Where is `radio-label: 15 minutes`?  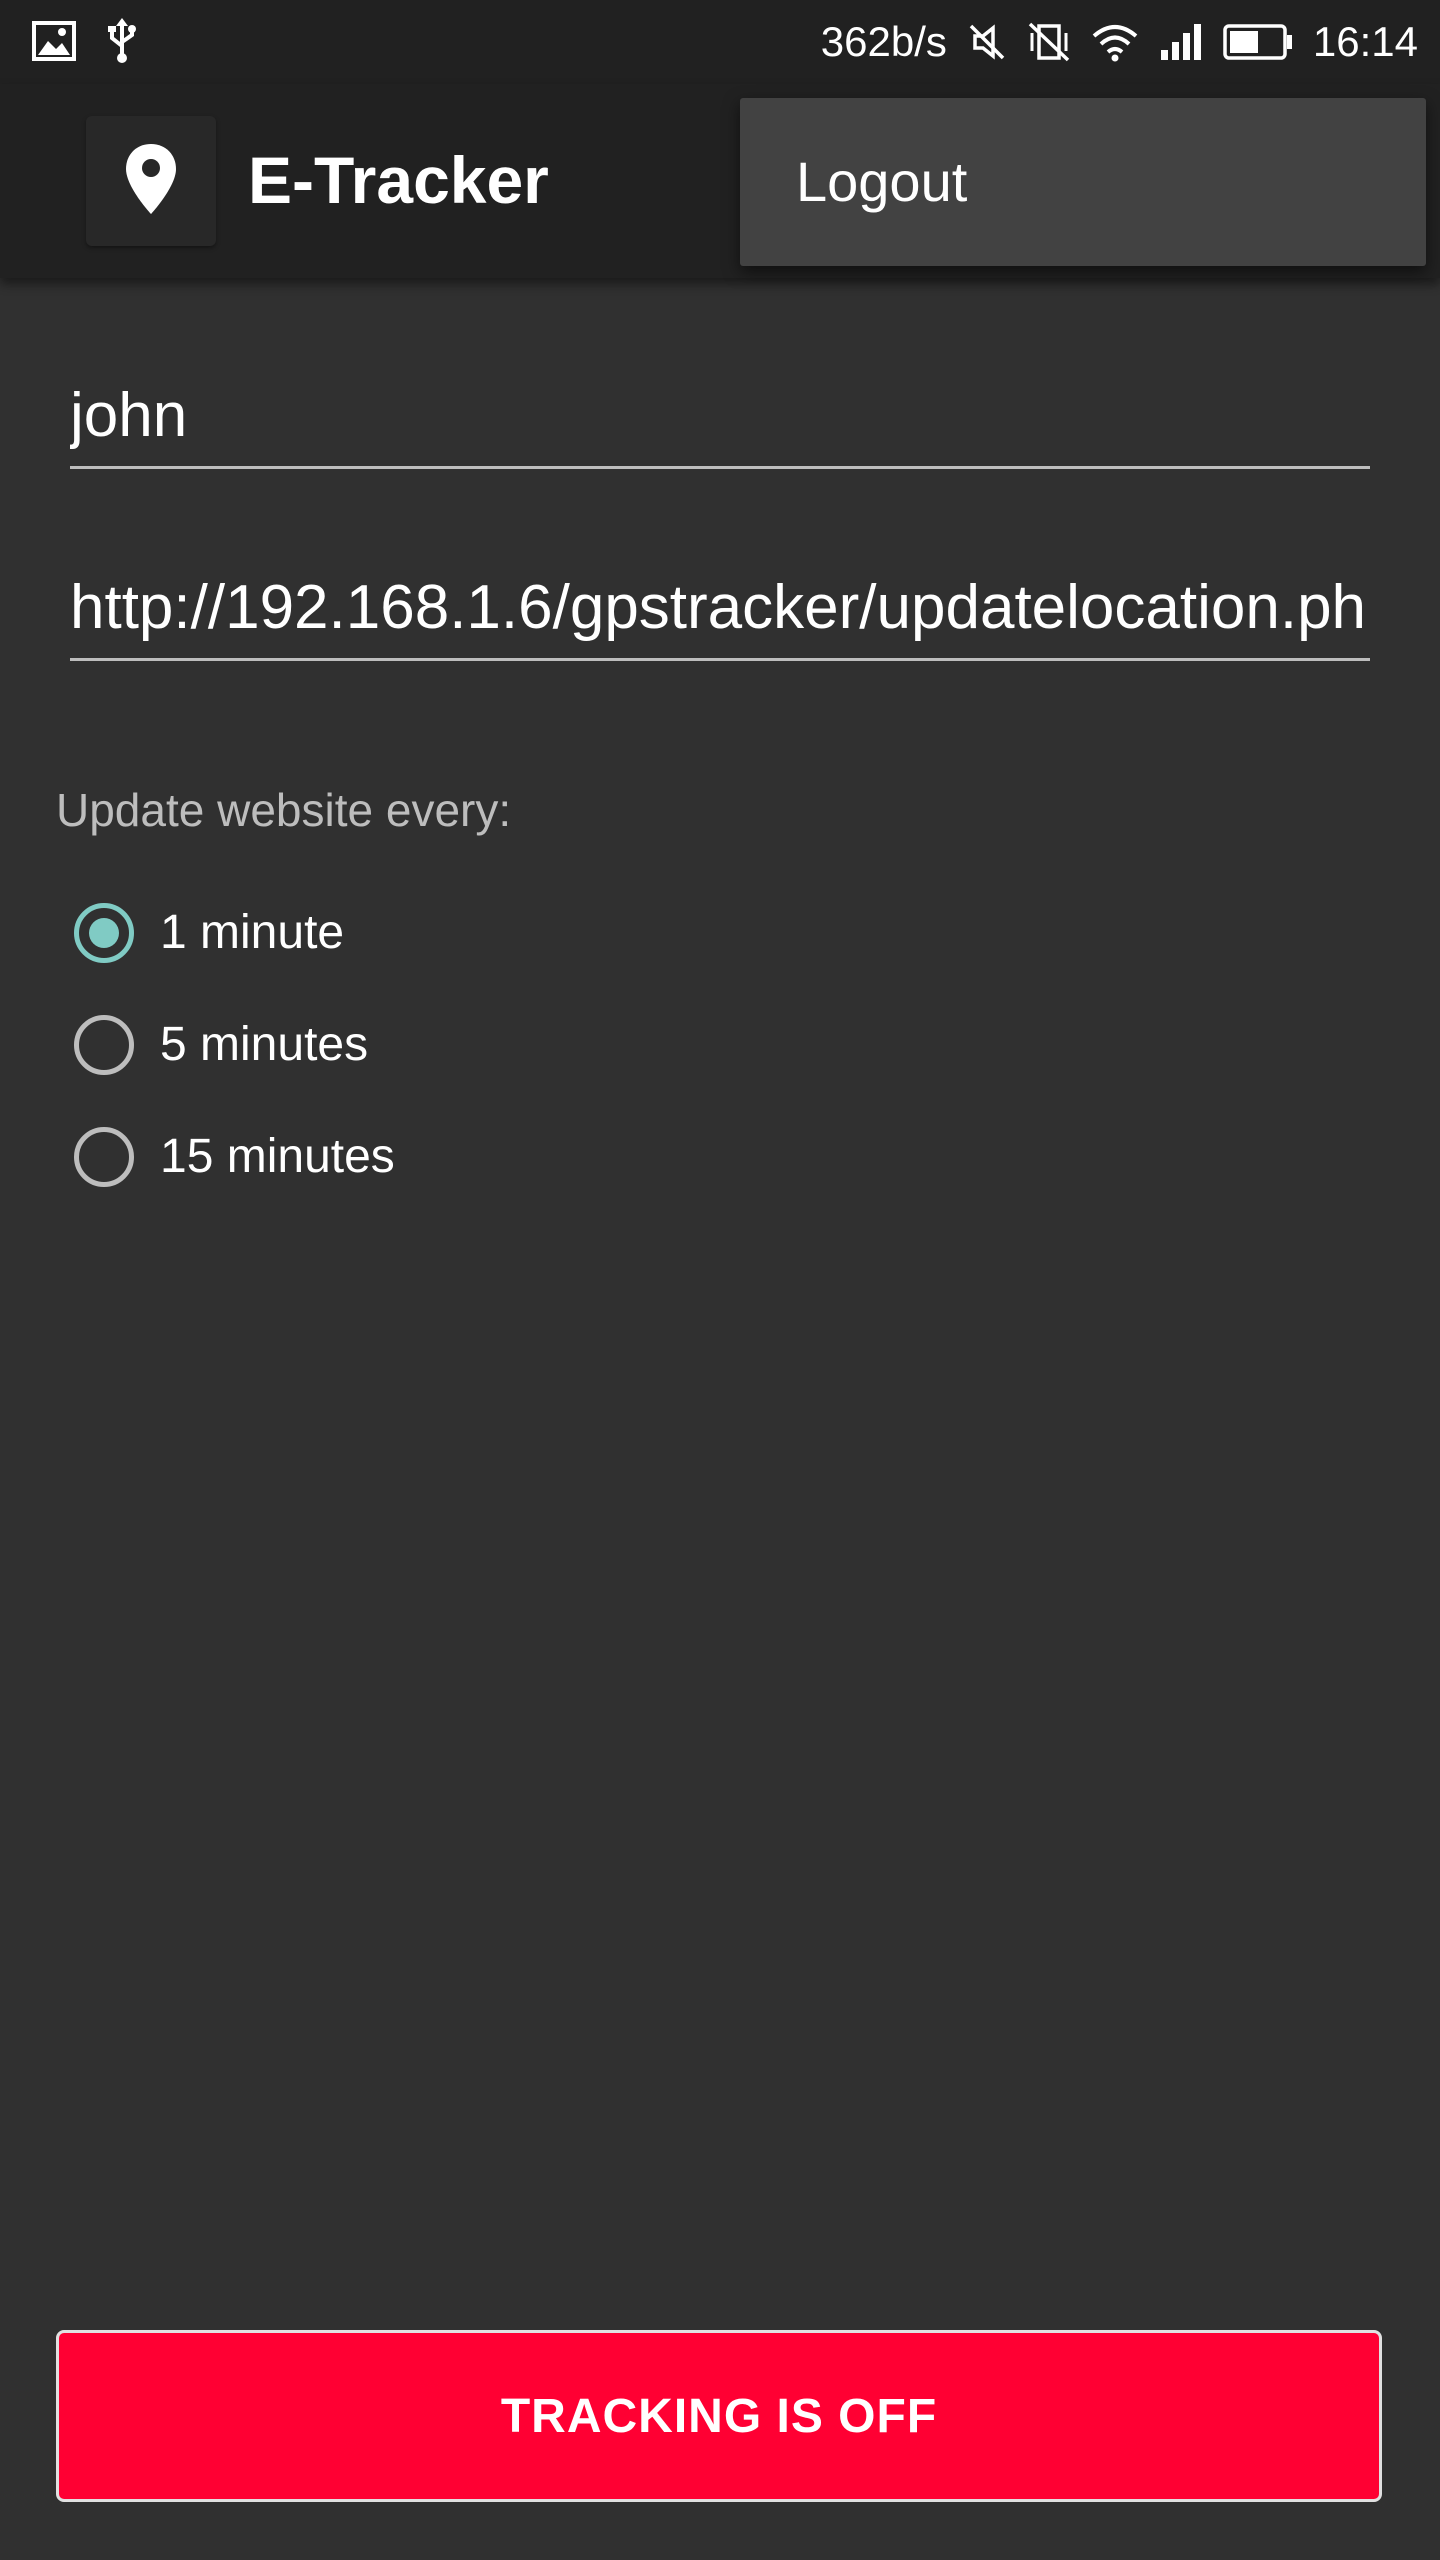 radio-label: 15 minutes is located at coordinates (277, 1156).